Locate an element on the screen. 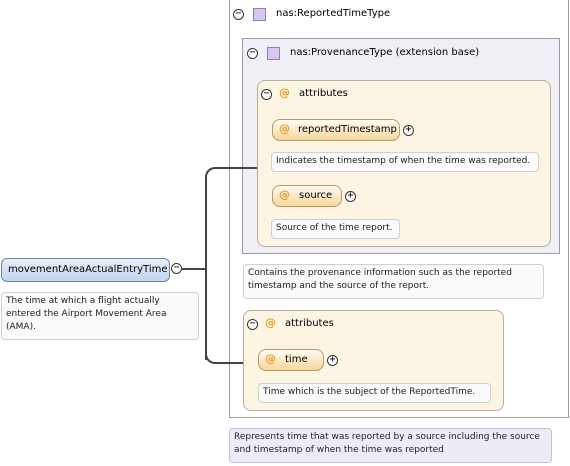  collapse-provenance-type-icon: − is located at coordinates (252, 53).